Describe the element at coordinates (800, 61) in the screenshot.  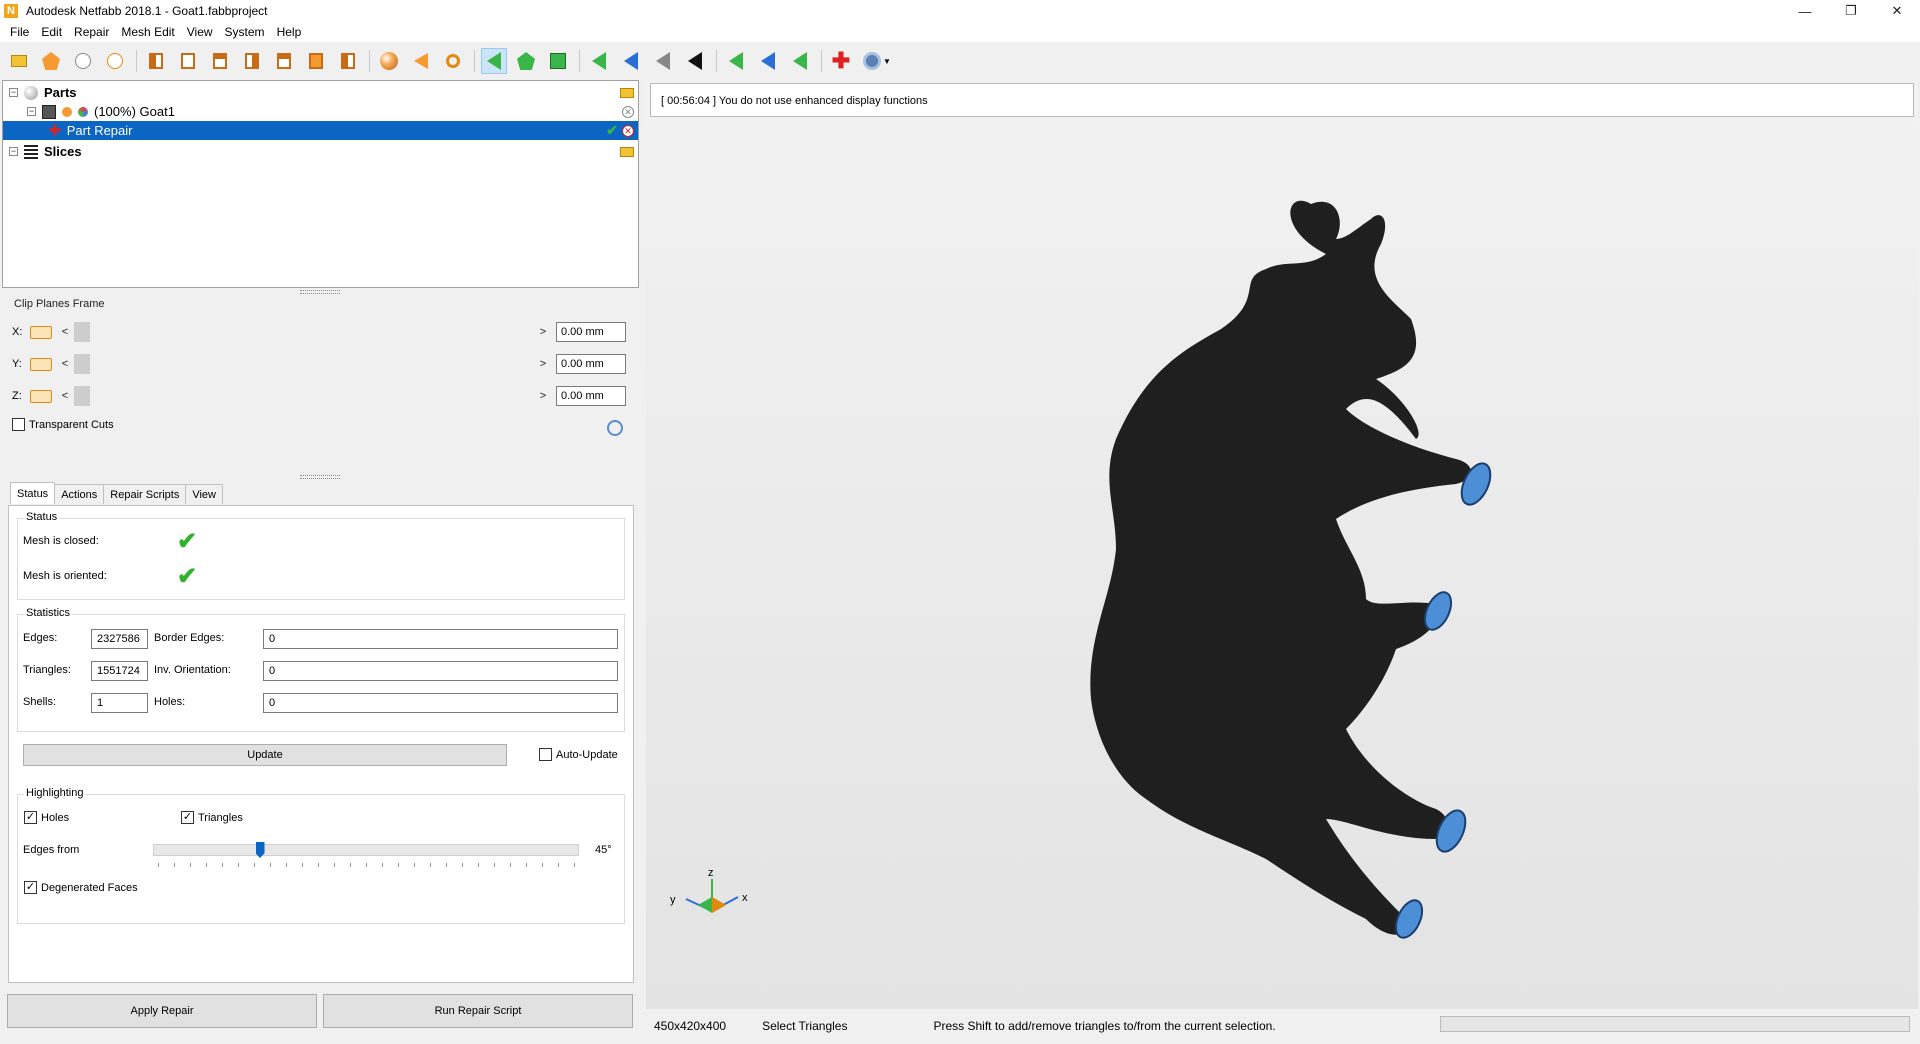
I see `nav-back-green2-icon` at that location.